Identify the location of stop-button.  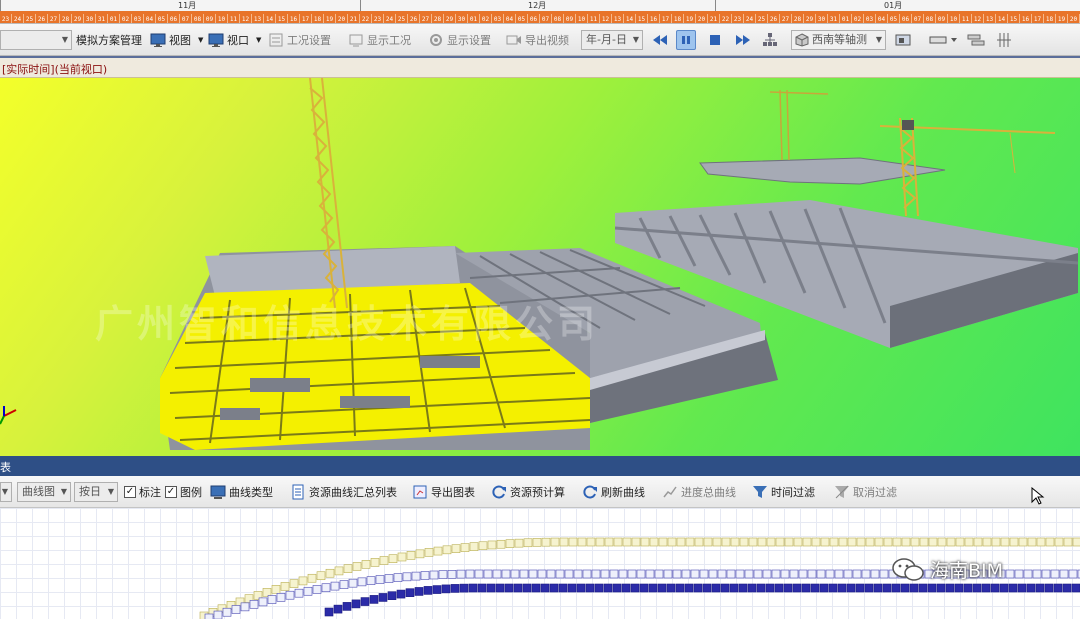
(715, 40).